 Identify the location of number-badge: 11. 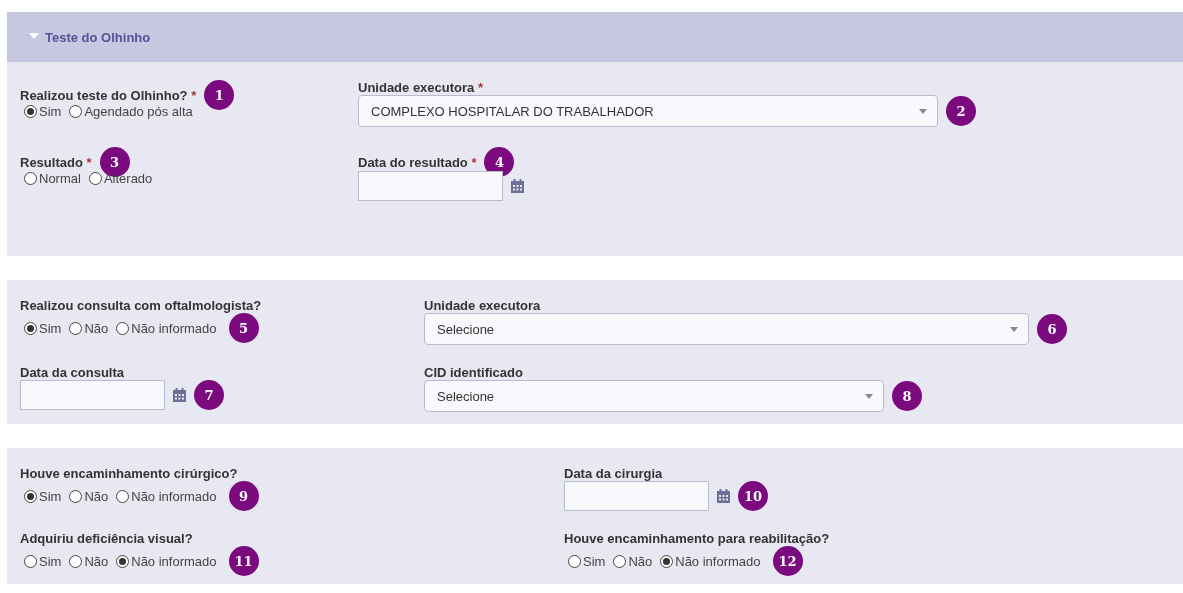
(243, 561).